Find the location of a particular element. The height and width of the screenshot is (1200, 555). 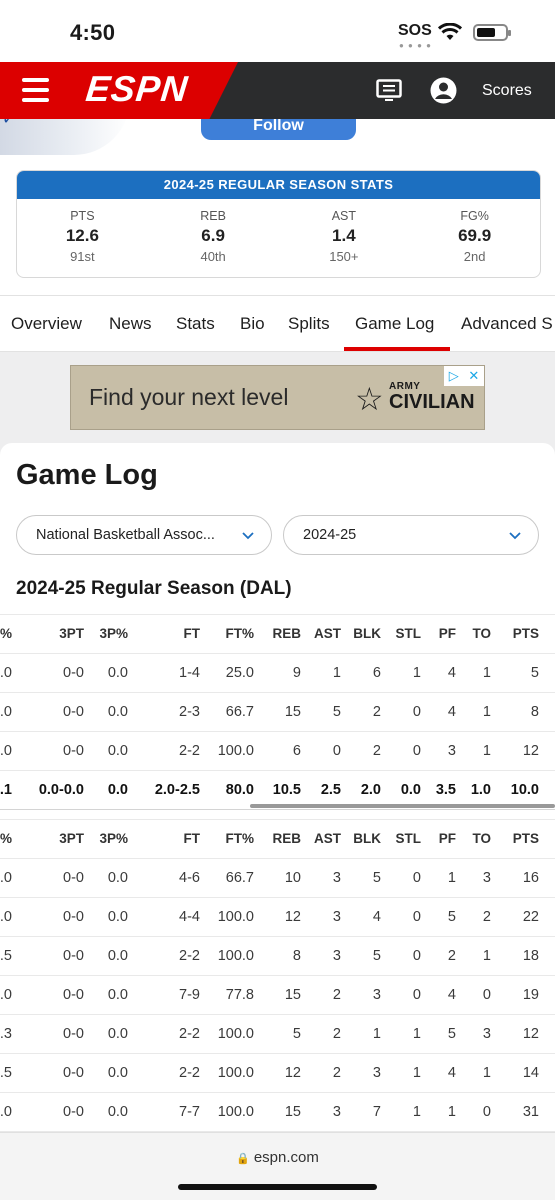

table-row: 0.00-00.07-7100.0153711031 is located at coordinates (277, 1112).